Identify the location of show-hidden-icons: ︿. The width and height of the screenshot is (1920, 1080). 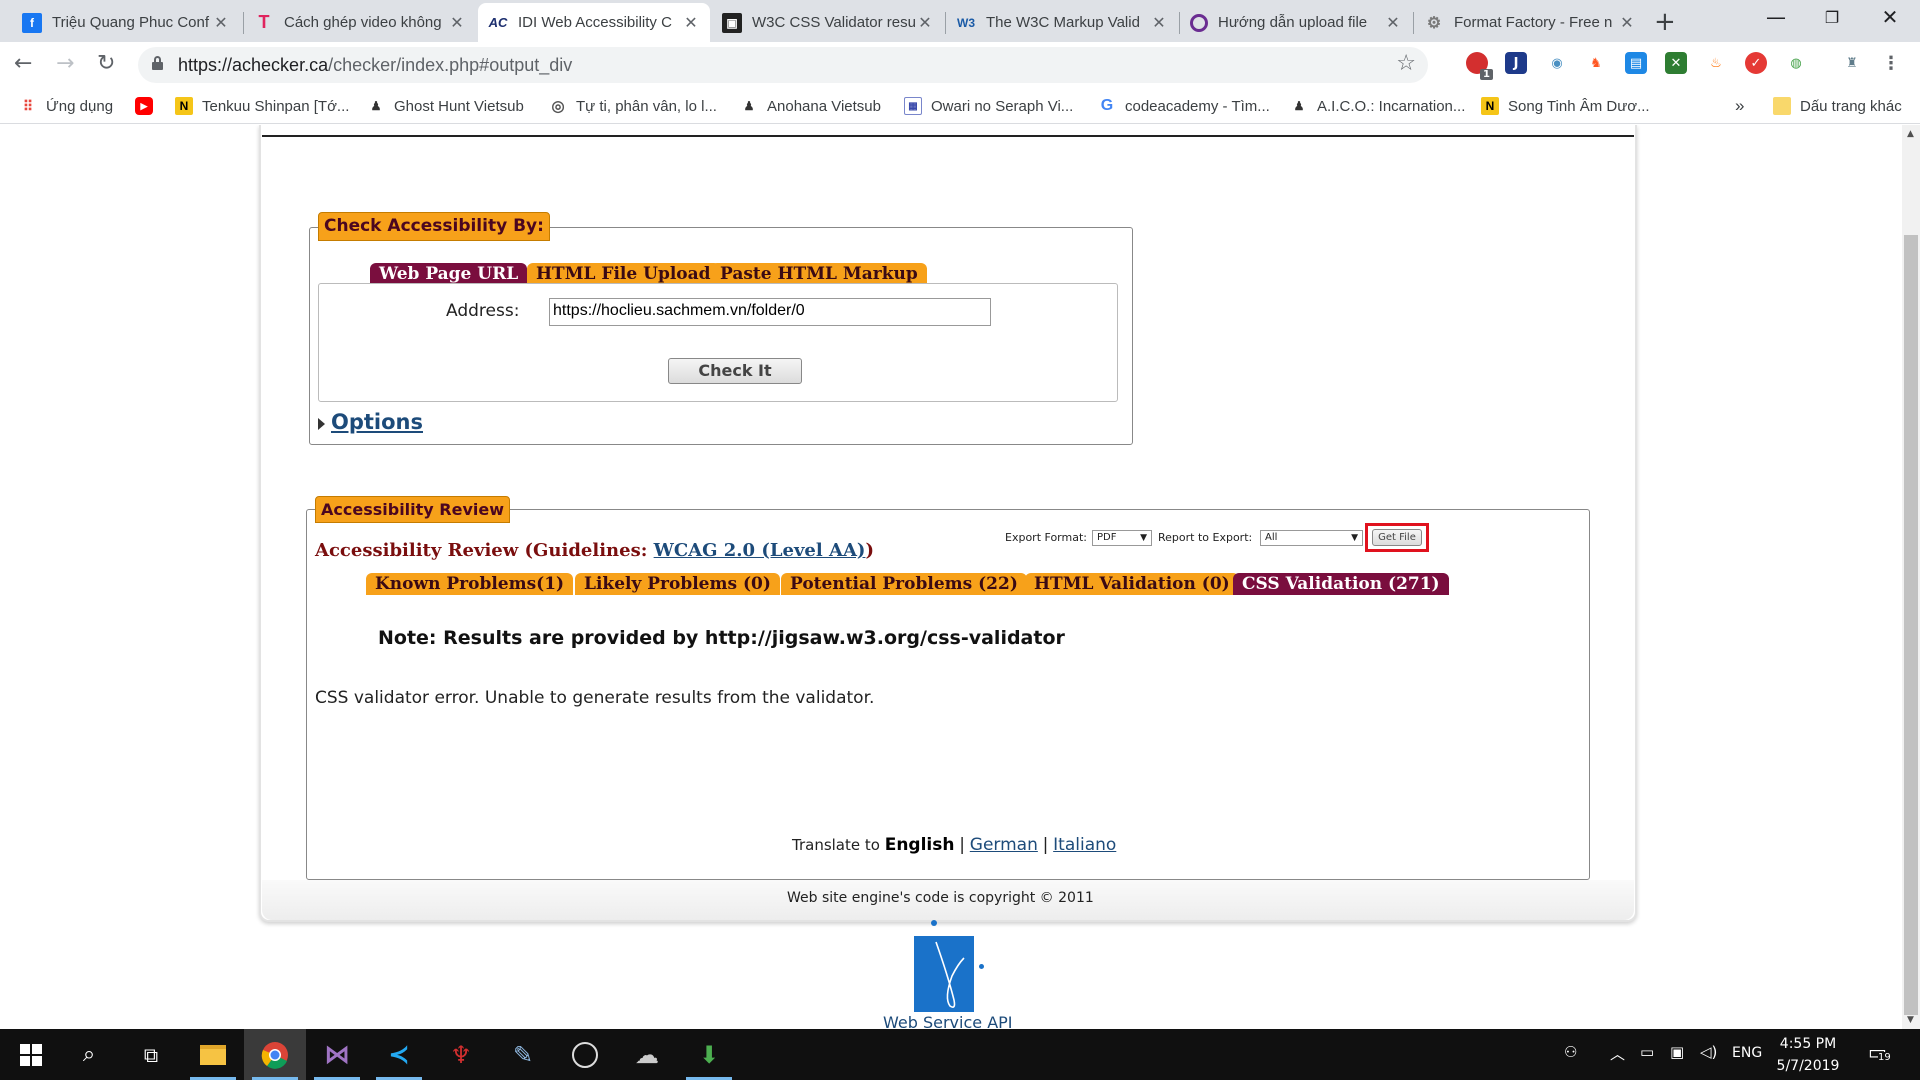
(1617, 1053).